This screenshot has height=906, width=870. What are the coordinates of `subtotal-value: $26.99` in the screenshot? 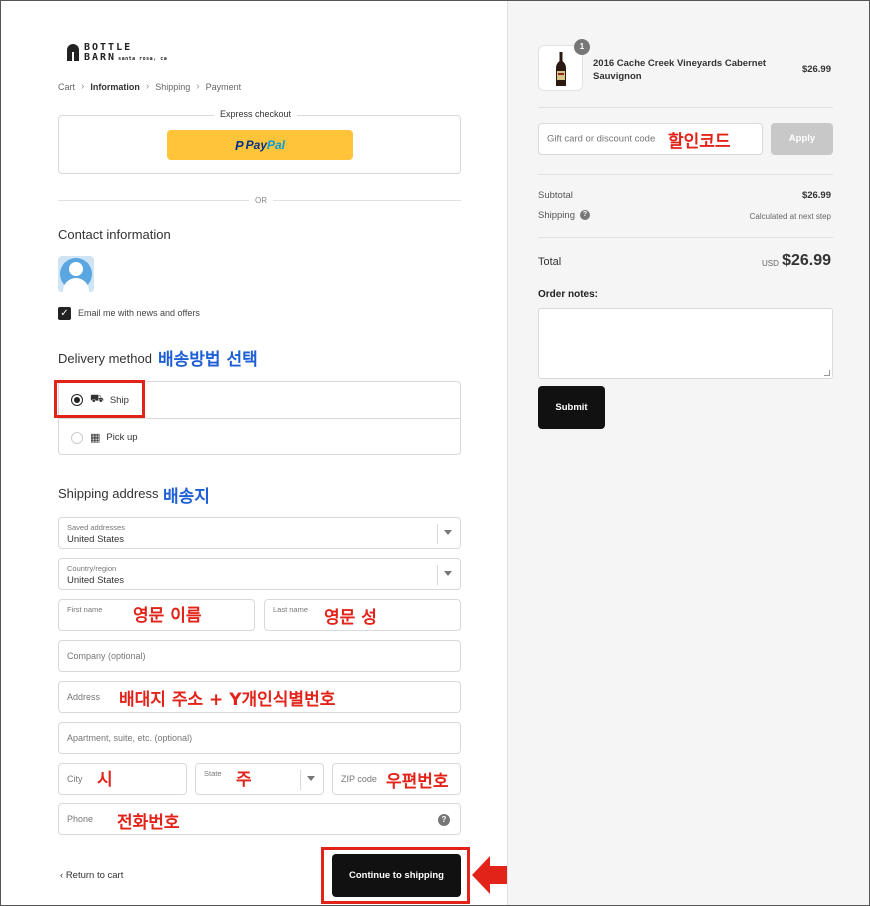 It's located at (816, 195).